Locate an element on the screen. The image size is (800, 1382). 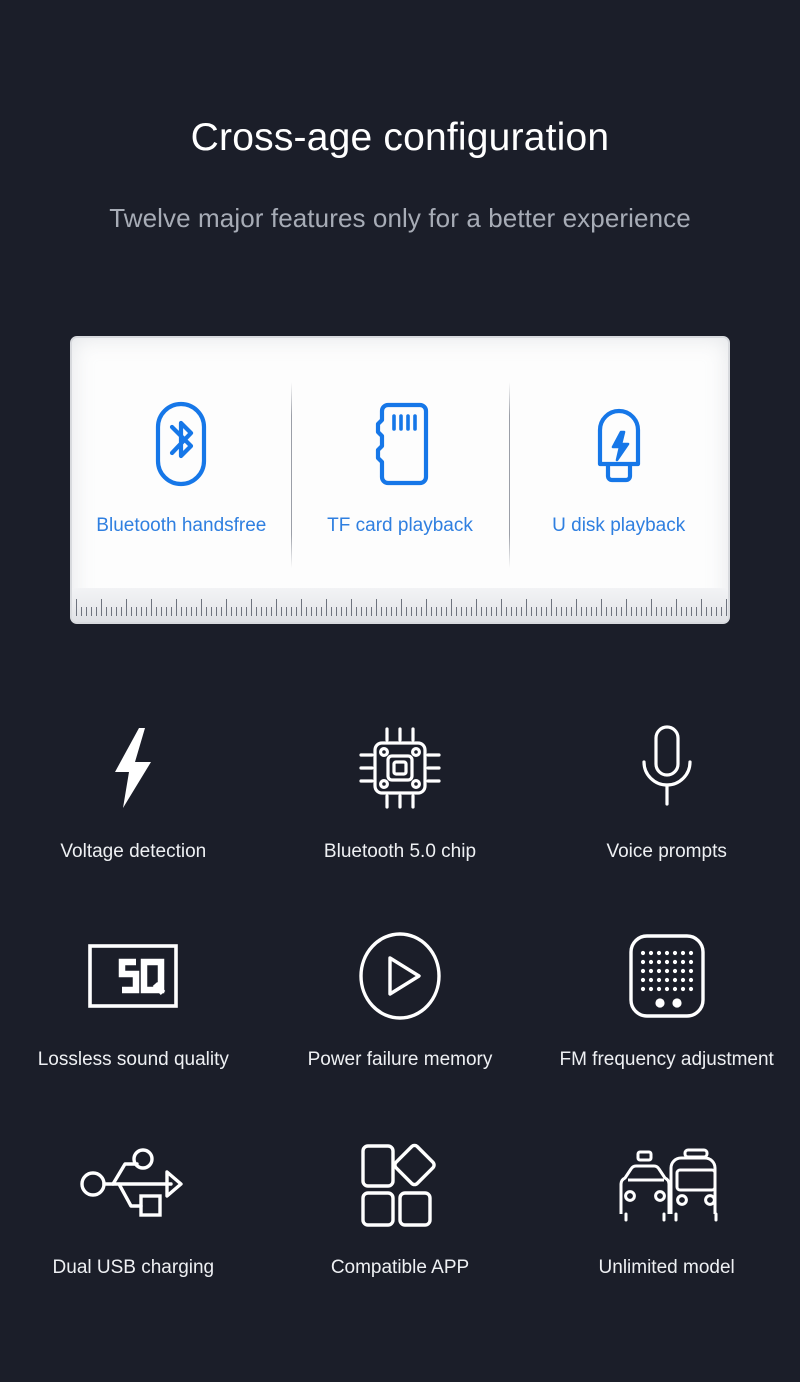
feature-item-voltage-detection: Voltage detection is located at coordinates (133, 804).